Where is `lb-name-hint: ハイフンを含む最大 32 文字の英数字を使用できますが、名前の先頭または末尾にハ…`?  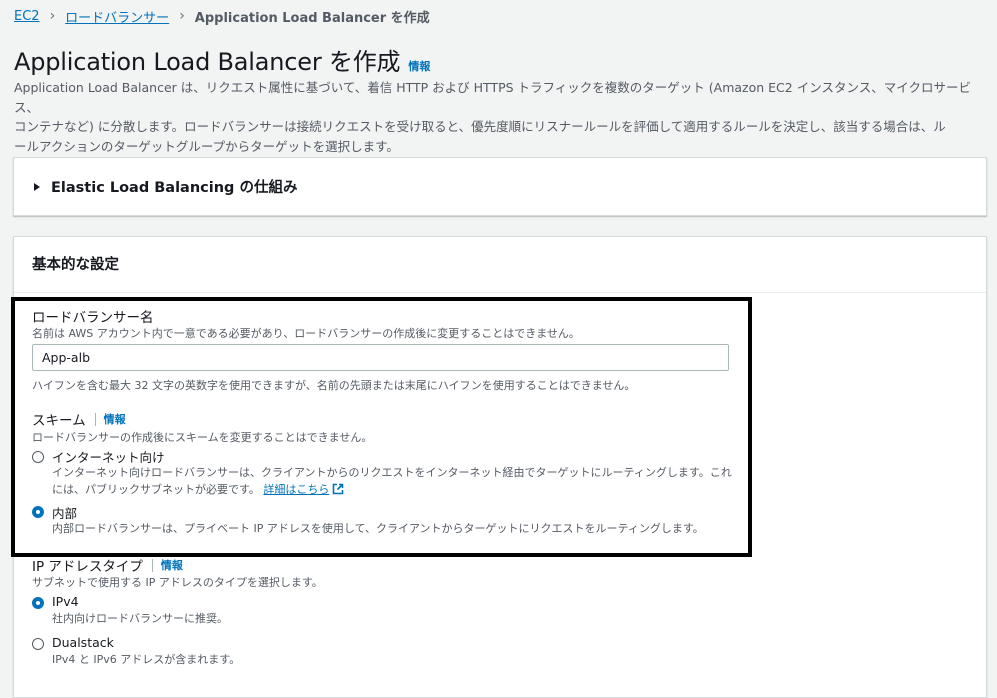
lb-name-hint: ハイフンを含む最大 32 文字の英数字を使用できますが、名前の先頭または末尾にハ… is located at coordinates (334, 385).